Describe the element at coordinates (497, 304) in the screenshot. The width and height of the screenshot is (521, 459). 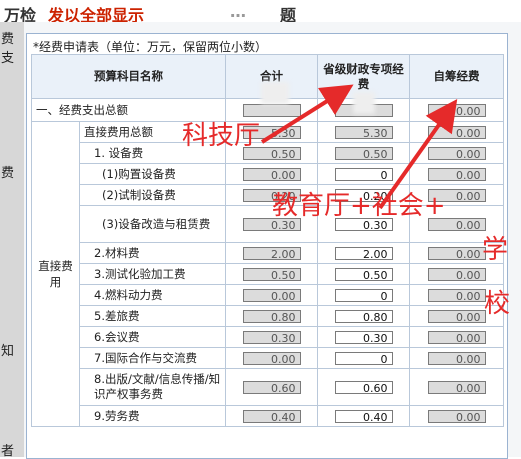
I see `annotation-school-2: 校` at that location.